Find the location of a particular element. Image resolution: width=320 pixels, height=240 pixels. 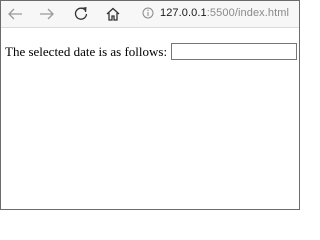

forward-button is located at coordinates (47, 14).